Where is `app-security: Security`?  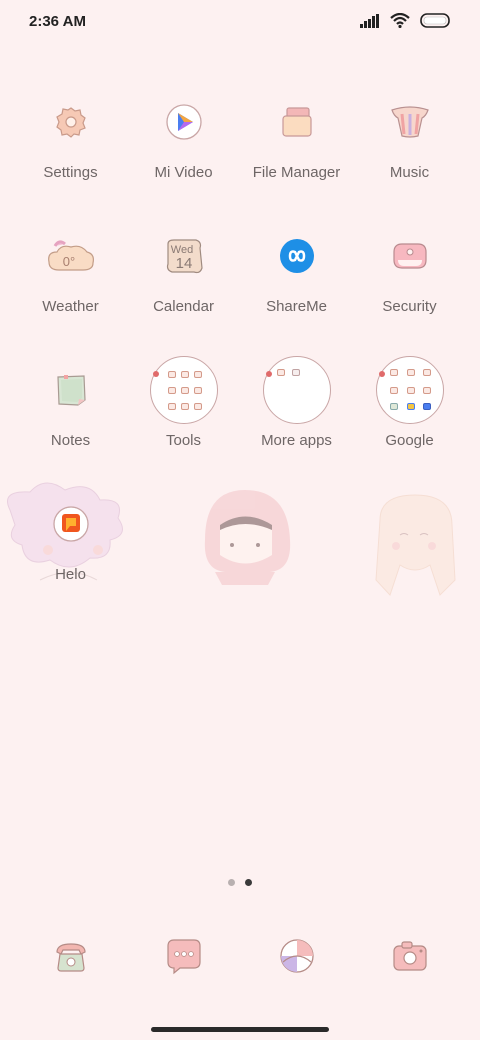 app-security: Security is located at coordinates (409, 268).